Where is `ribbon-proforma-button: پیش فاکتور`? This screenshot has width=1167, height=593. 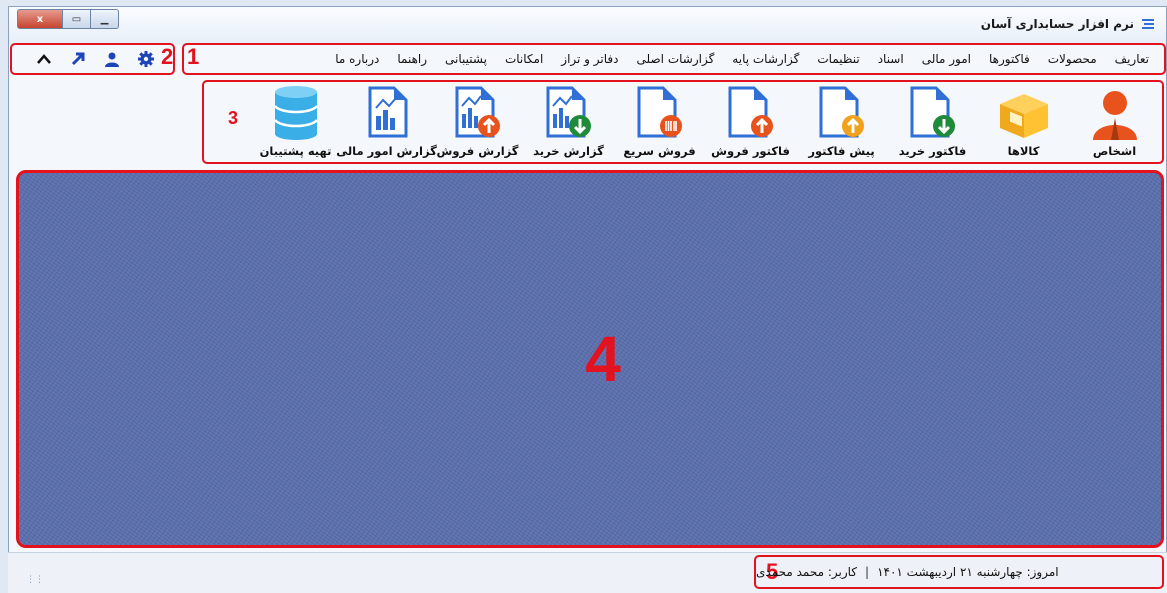
ribbon-proforma-button: پیش فاکتور is located at coordinates (841, 122).